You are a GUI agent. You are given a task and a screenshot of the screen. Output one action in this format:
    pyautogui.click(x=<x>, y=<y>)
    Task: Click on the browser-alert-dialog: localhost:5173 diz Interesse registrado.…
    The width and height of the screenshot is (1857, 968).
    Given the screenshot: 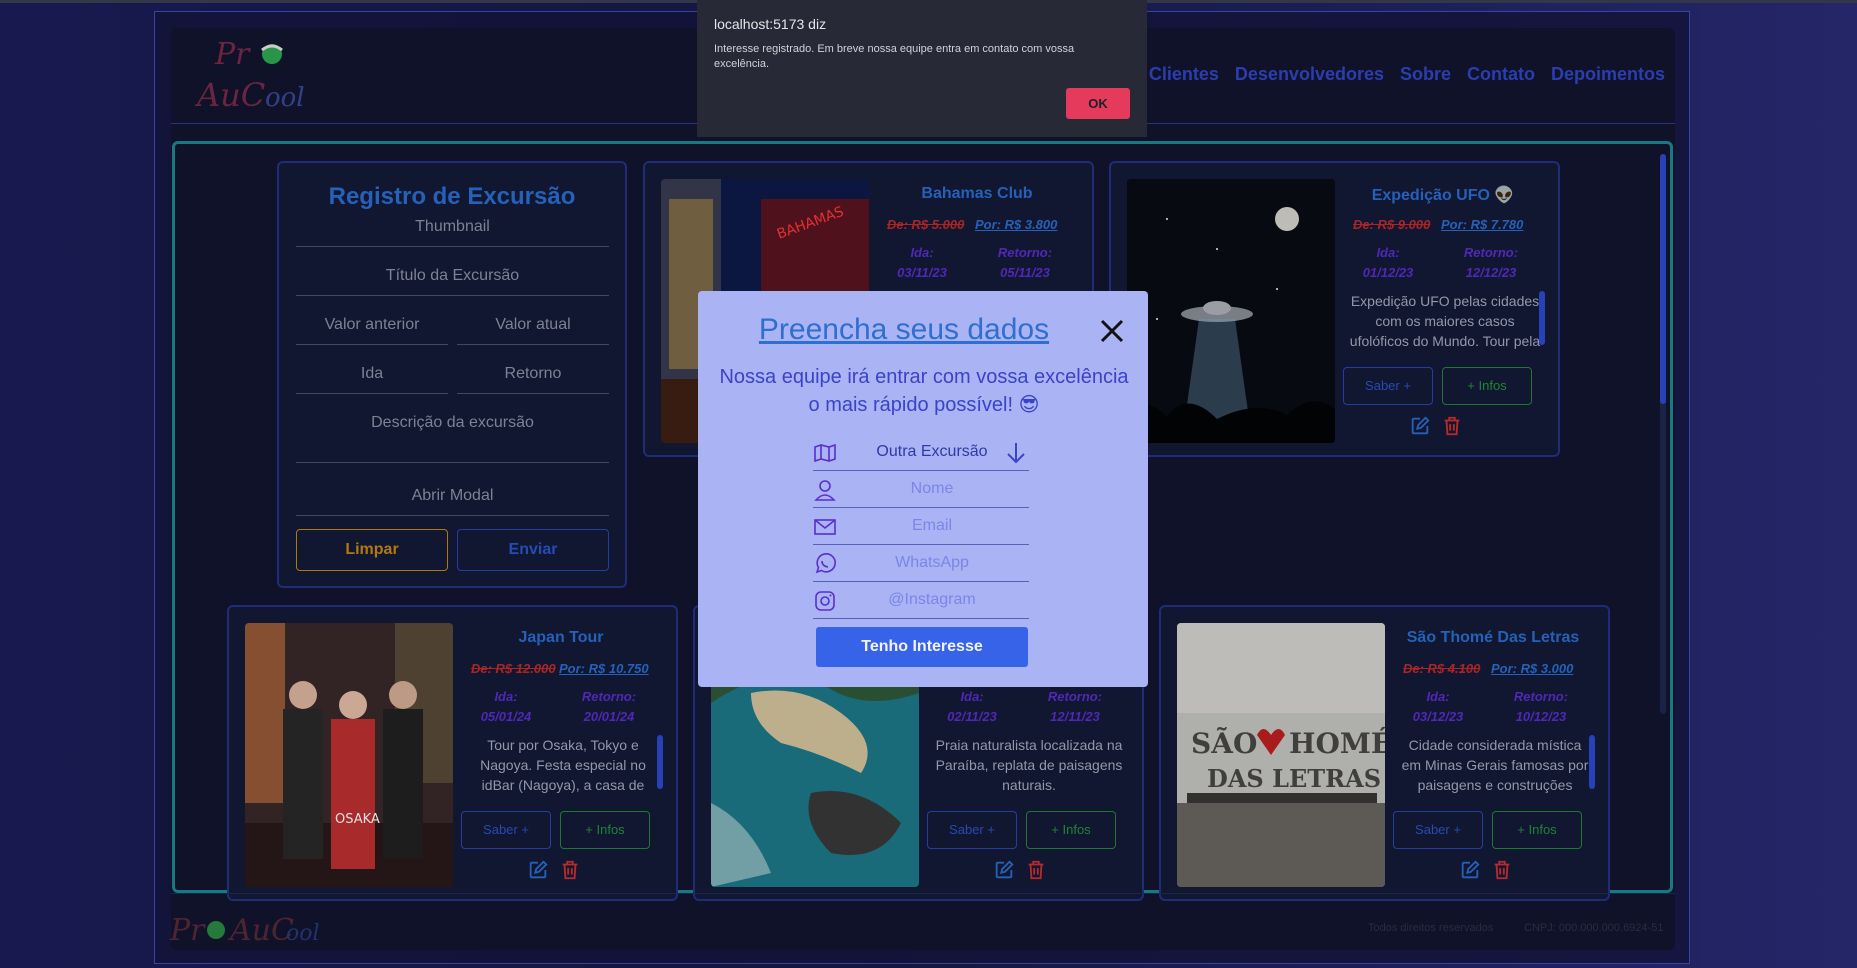 What is the action you would take?
    pyautogui.click(x=922, y=68)
    